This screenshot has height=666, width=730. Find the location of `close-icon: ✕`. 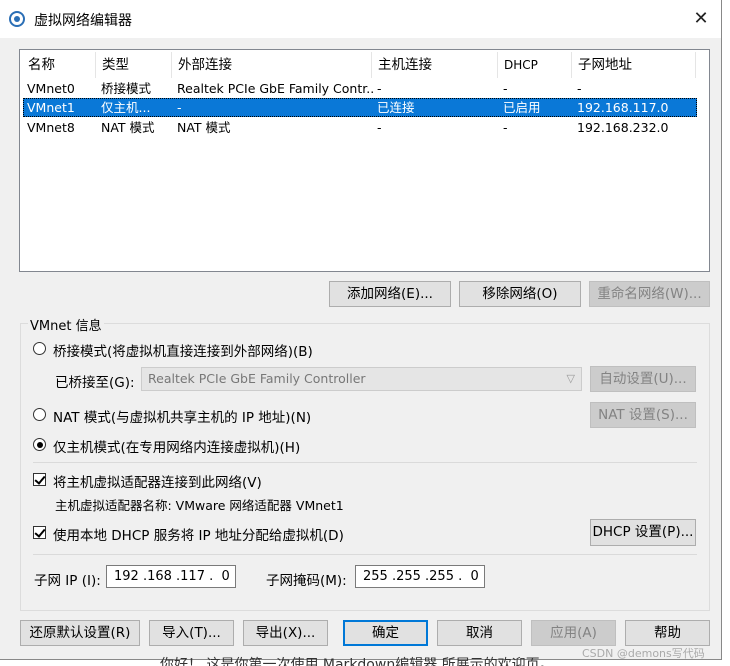

close-icon: ✕ is located at coordinates (701, 19).